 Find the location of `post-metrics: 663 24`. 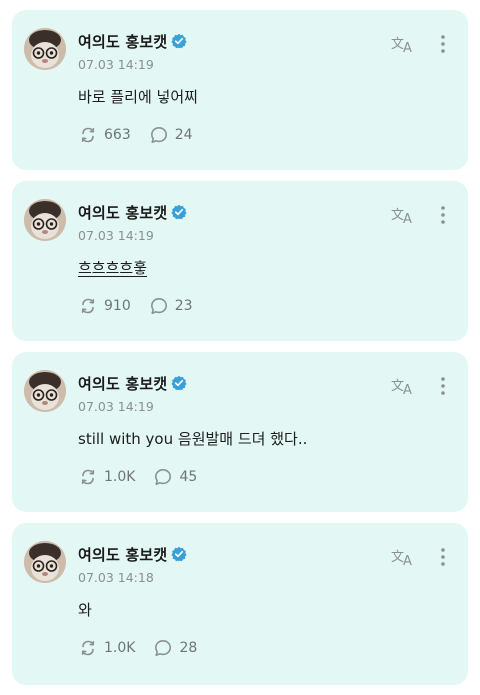

post-metrics: 663 24 is located at coordinates (144, 135).